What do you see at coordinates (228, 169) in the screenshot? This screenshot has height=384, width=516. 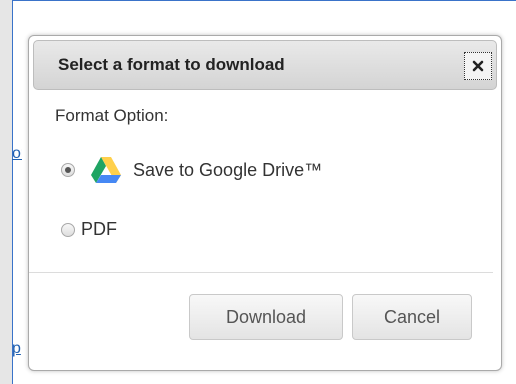 I see `google-drive-option-label: Save to Google Drive™` at bounding box center [228, 169].